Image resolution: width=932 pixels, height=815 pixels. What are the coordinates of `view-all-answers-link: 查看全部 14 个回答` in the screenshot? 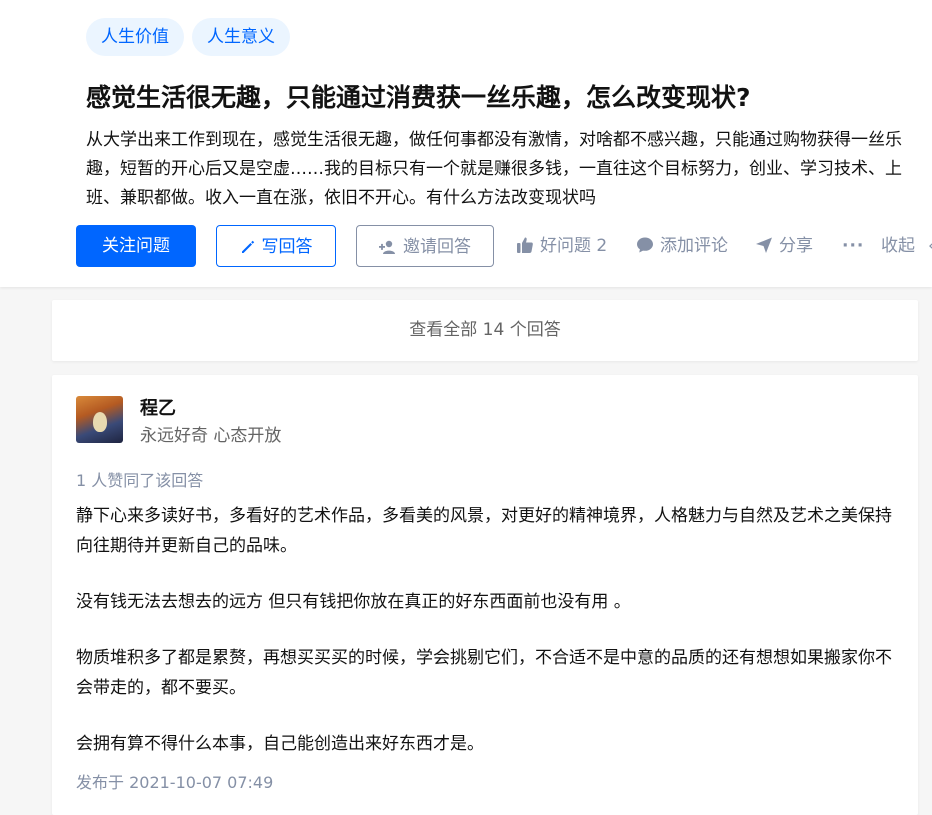 It's located at (485, 330).